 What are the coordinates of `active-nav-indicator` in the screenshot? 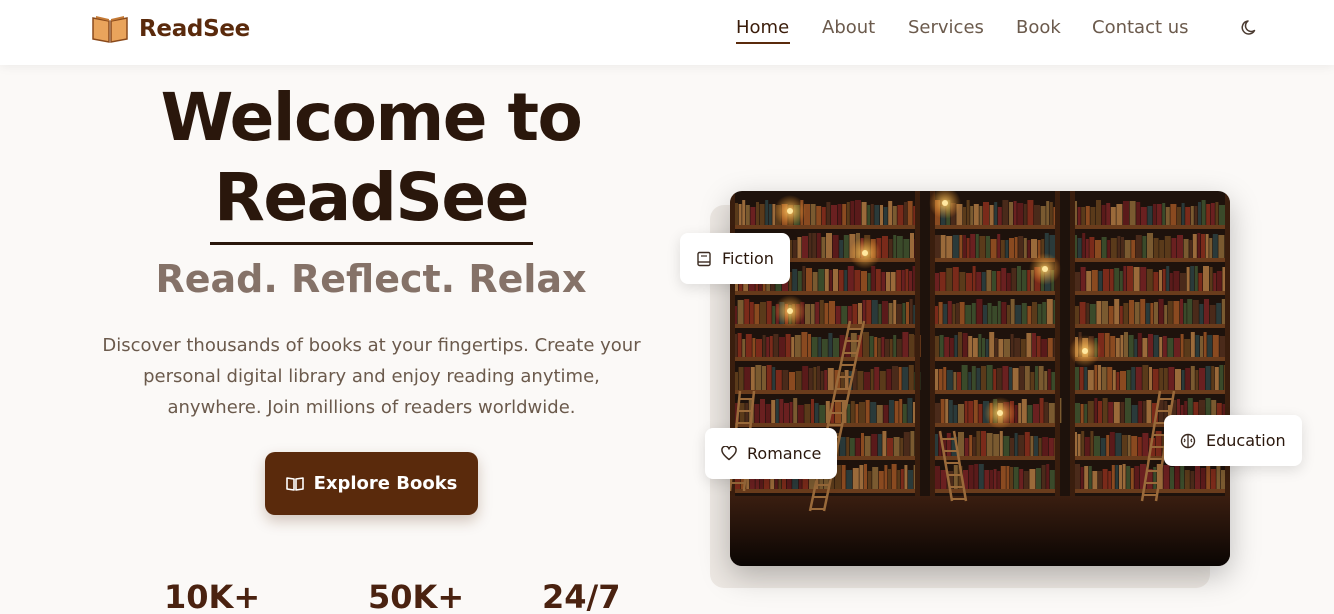 It's located at (763, 43).